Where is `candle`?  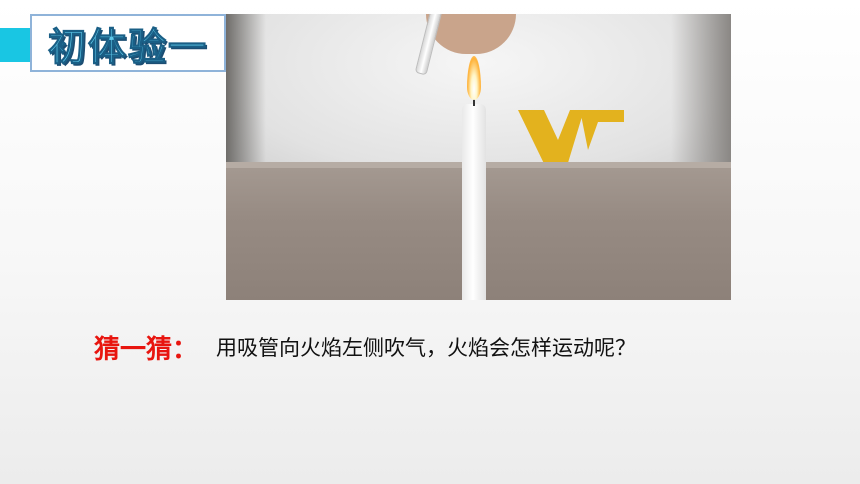 candle is located at coordinates (474, 202).